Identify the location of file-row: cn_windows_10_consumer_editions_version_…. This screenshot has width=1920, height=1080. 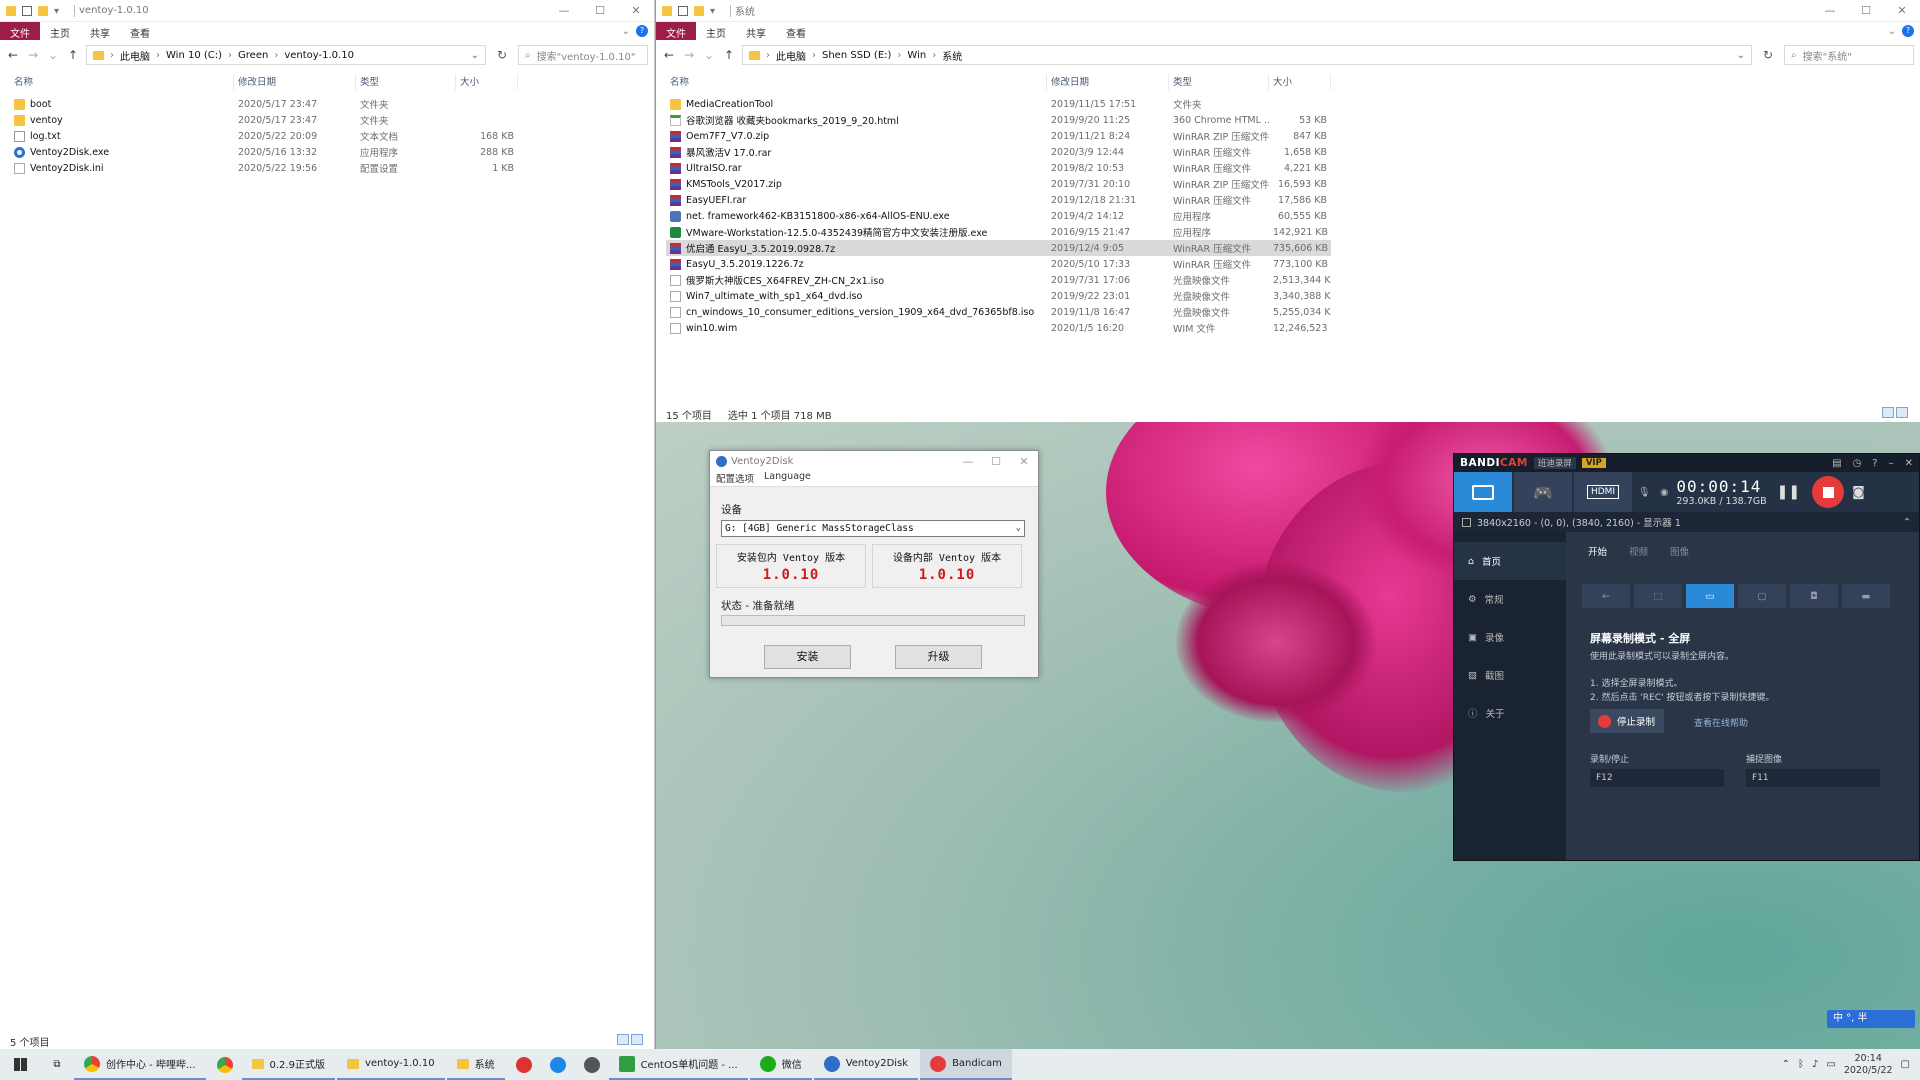
(998, 312).